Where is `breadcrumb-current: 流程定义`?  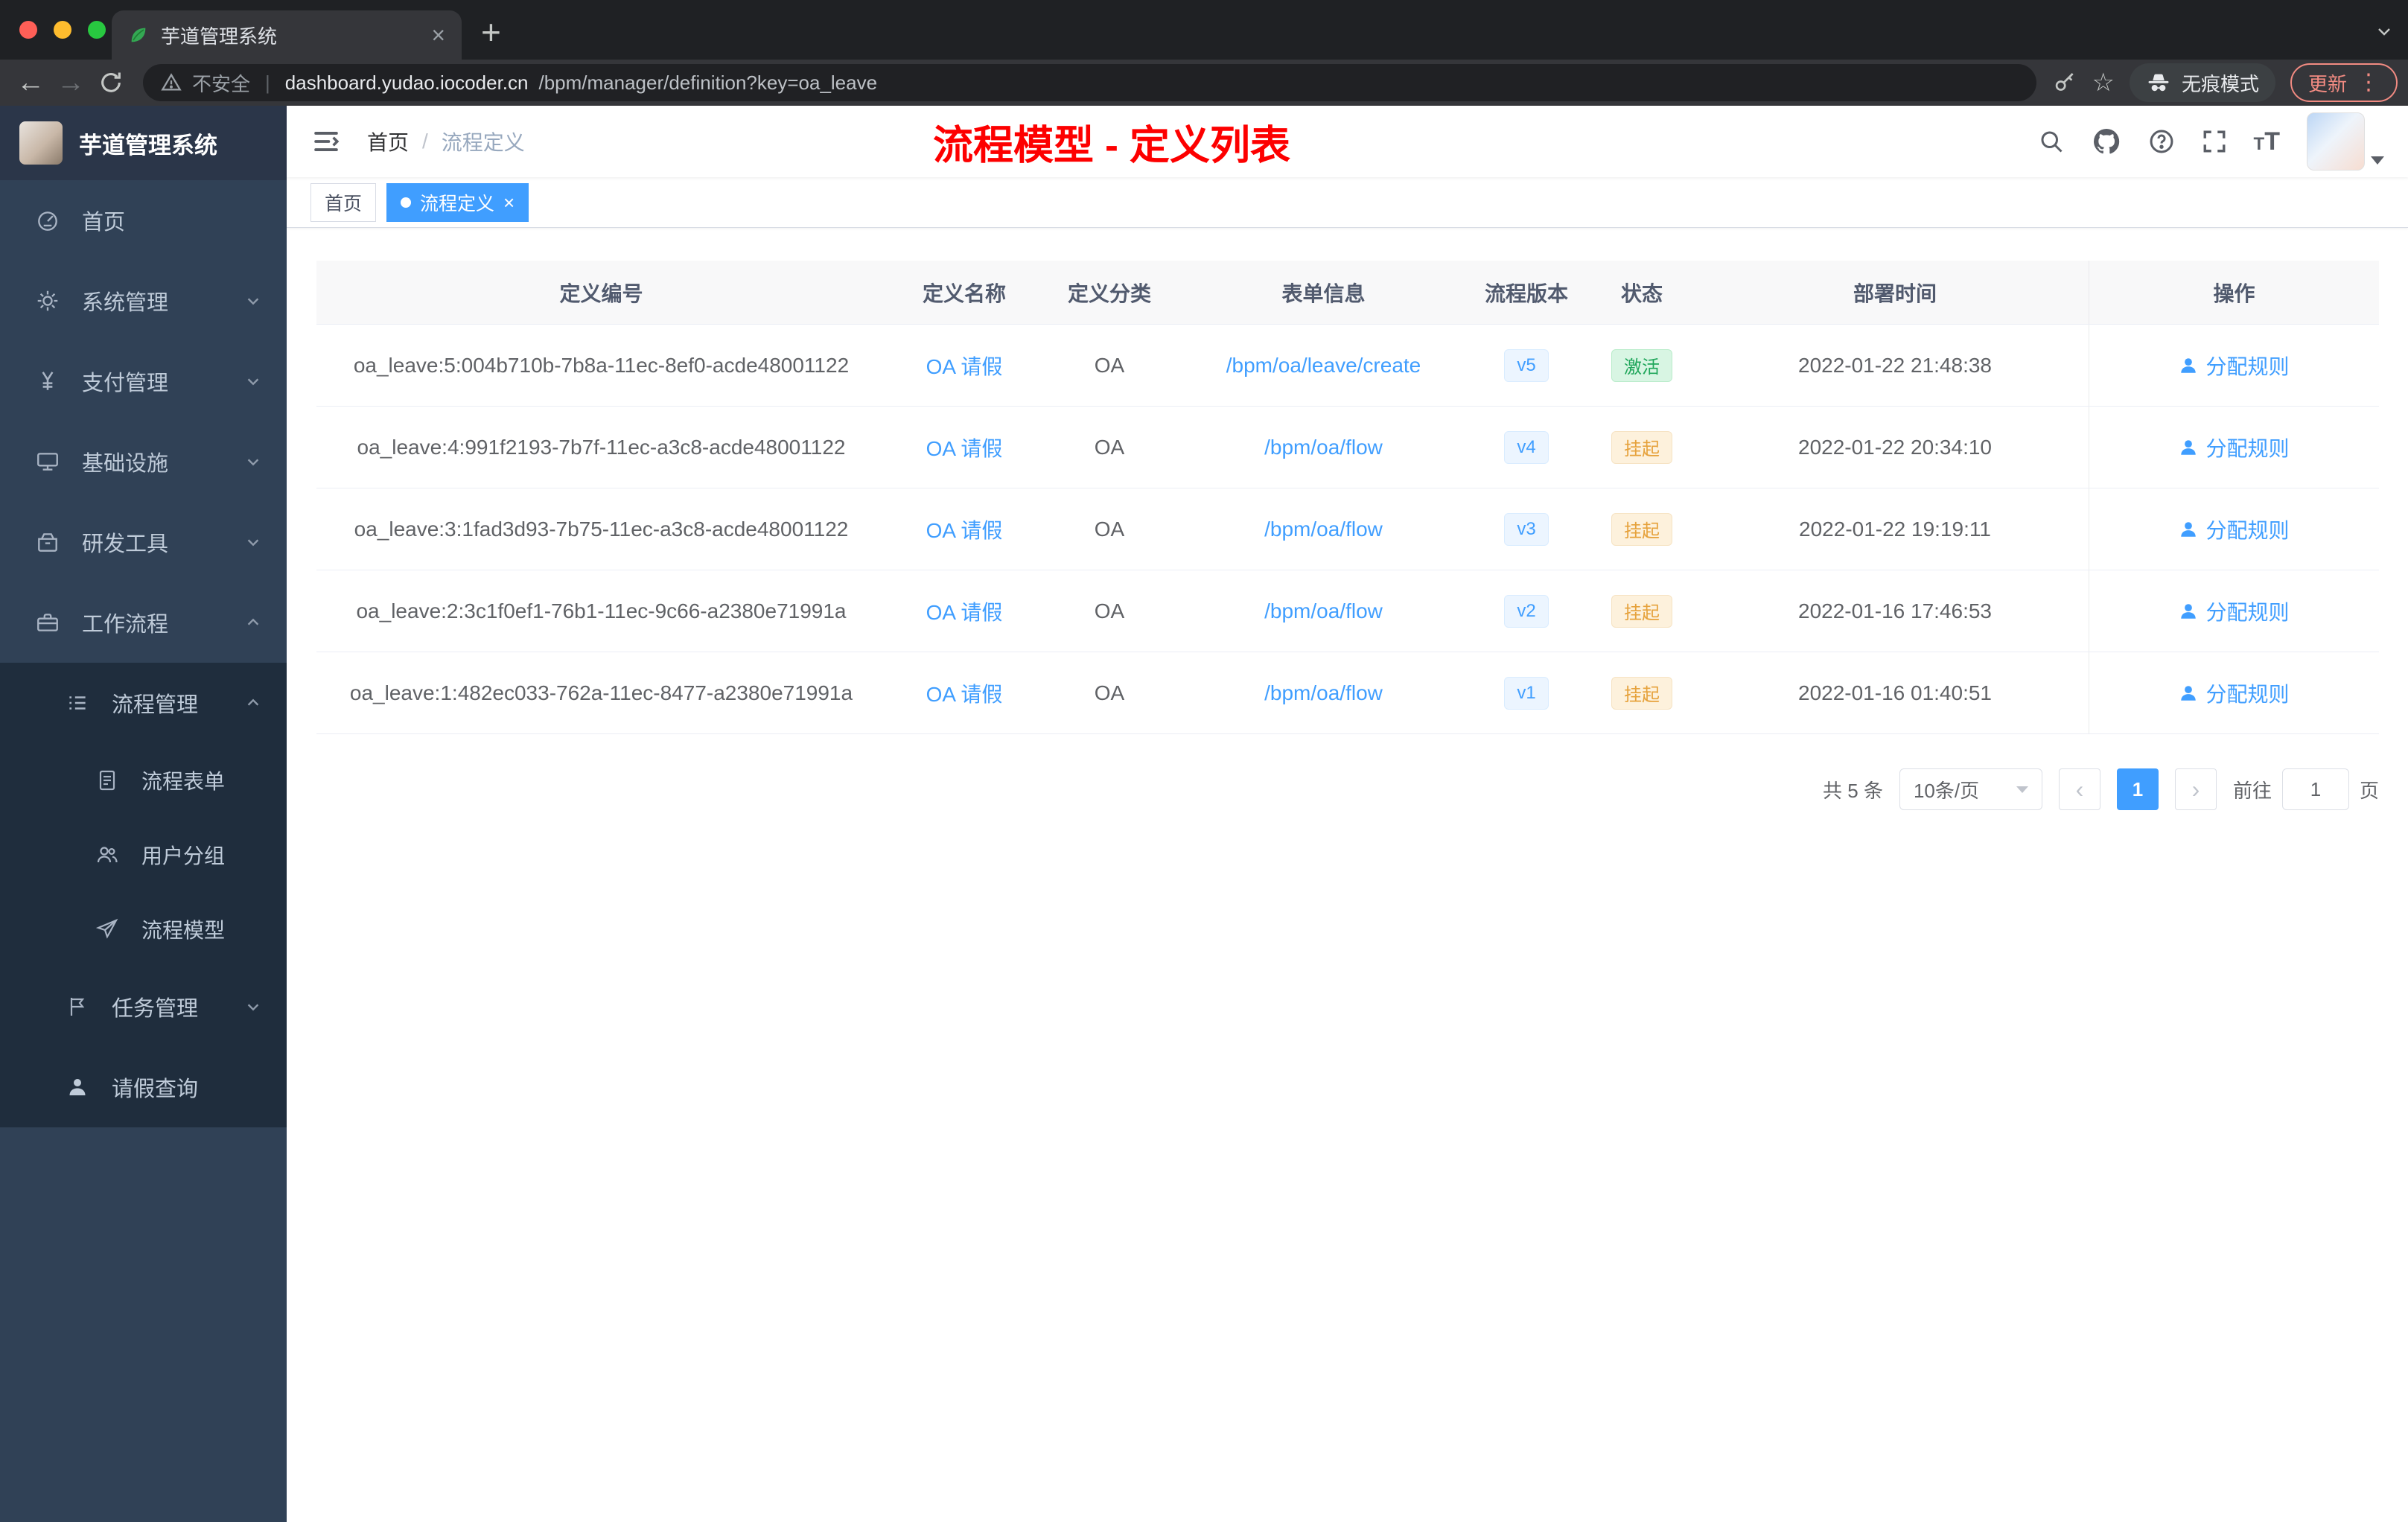 breadcrumb-current: 流程定义 is located at coordinates (483, 142).